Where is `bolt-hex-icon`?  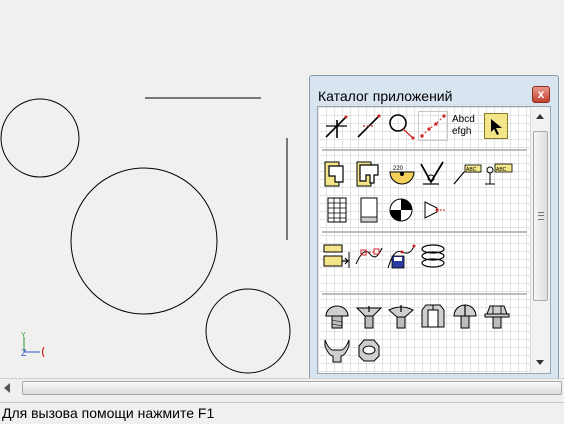 bolt-hex-icon is located at coordinates (433, 316).